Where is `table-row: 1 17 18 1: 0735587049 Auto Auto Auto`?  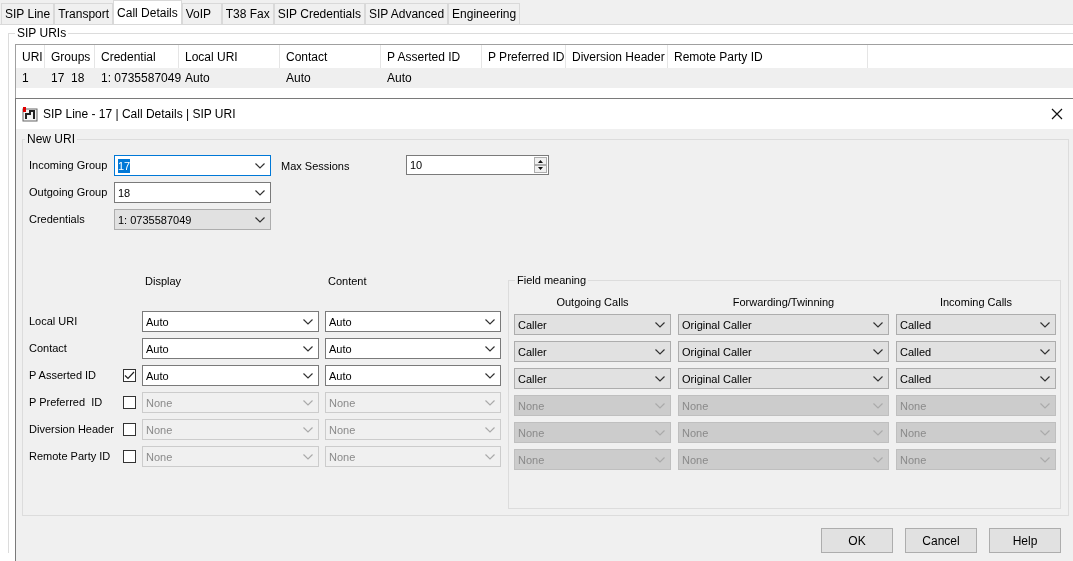 table-row: 1 17 18 1: 0735587049 Auto Auto Auto is located at coordinates (544, 78).